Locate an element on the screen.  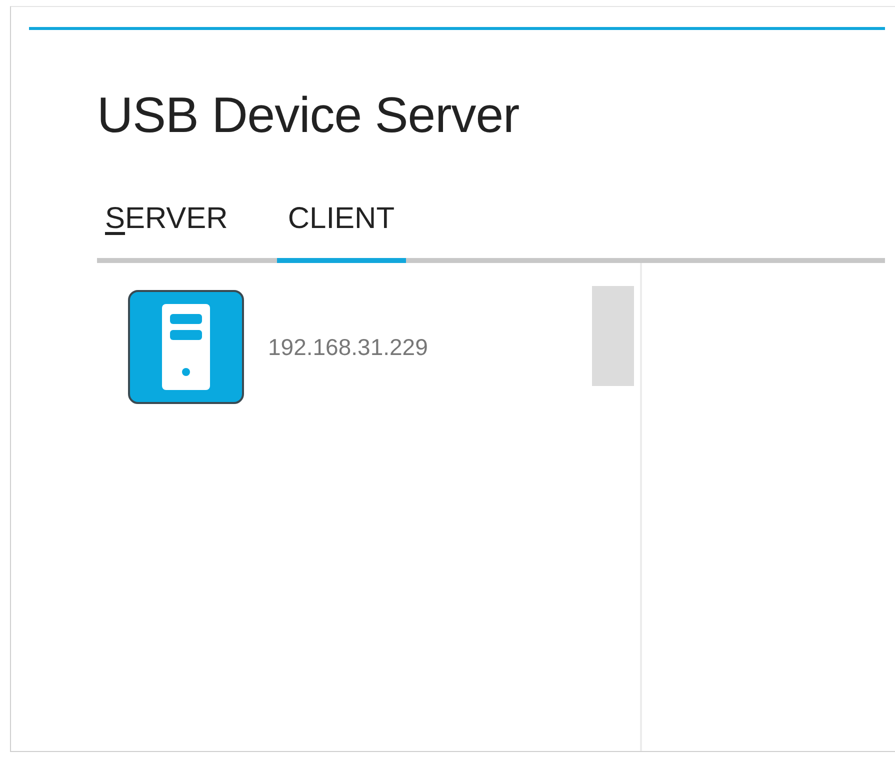
window-title: USB Device Server is located at coordinates (308, 115).